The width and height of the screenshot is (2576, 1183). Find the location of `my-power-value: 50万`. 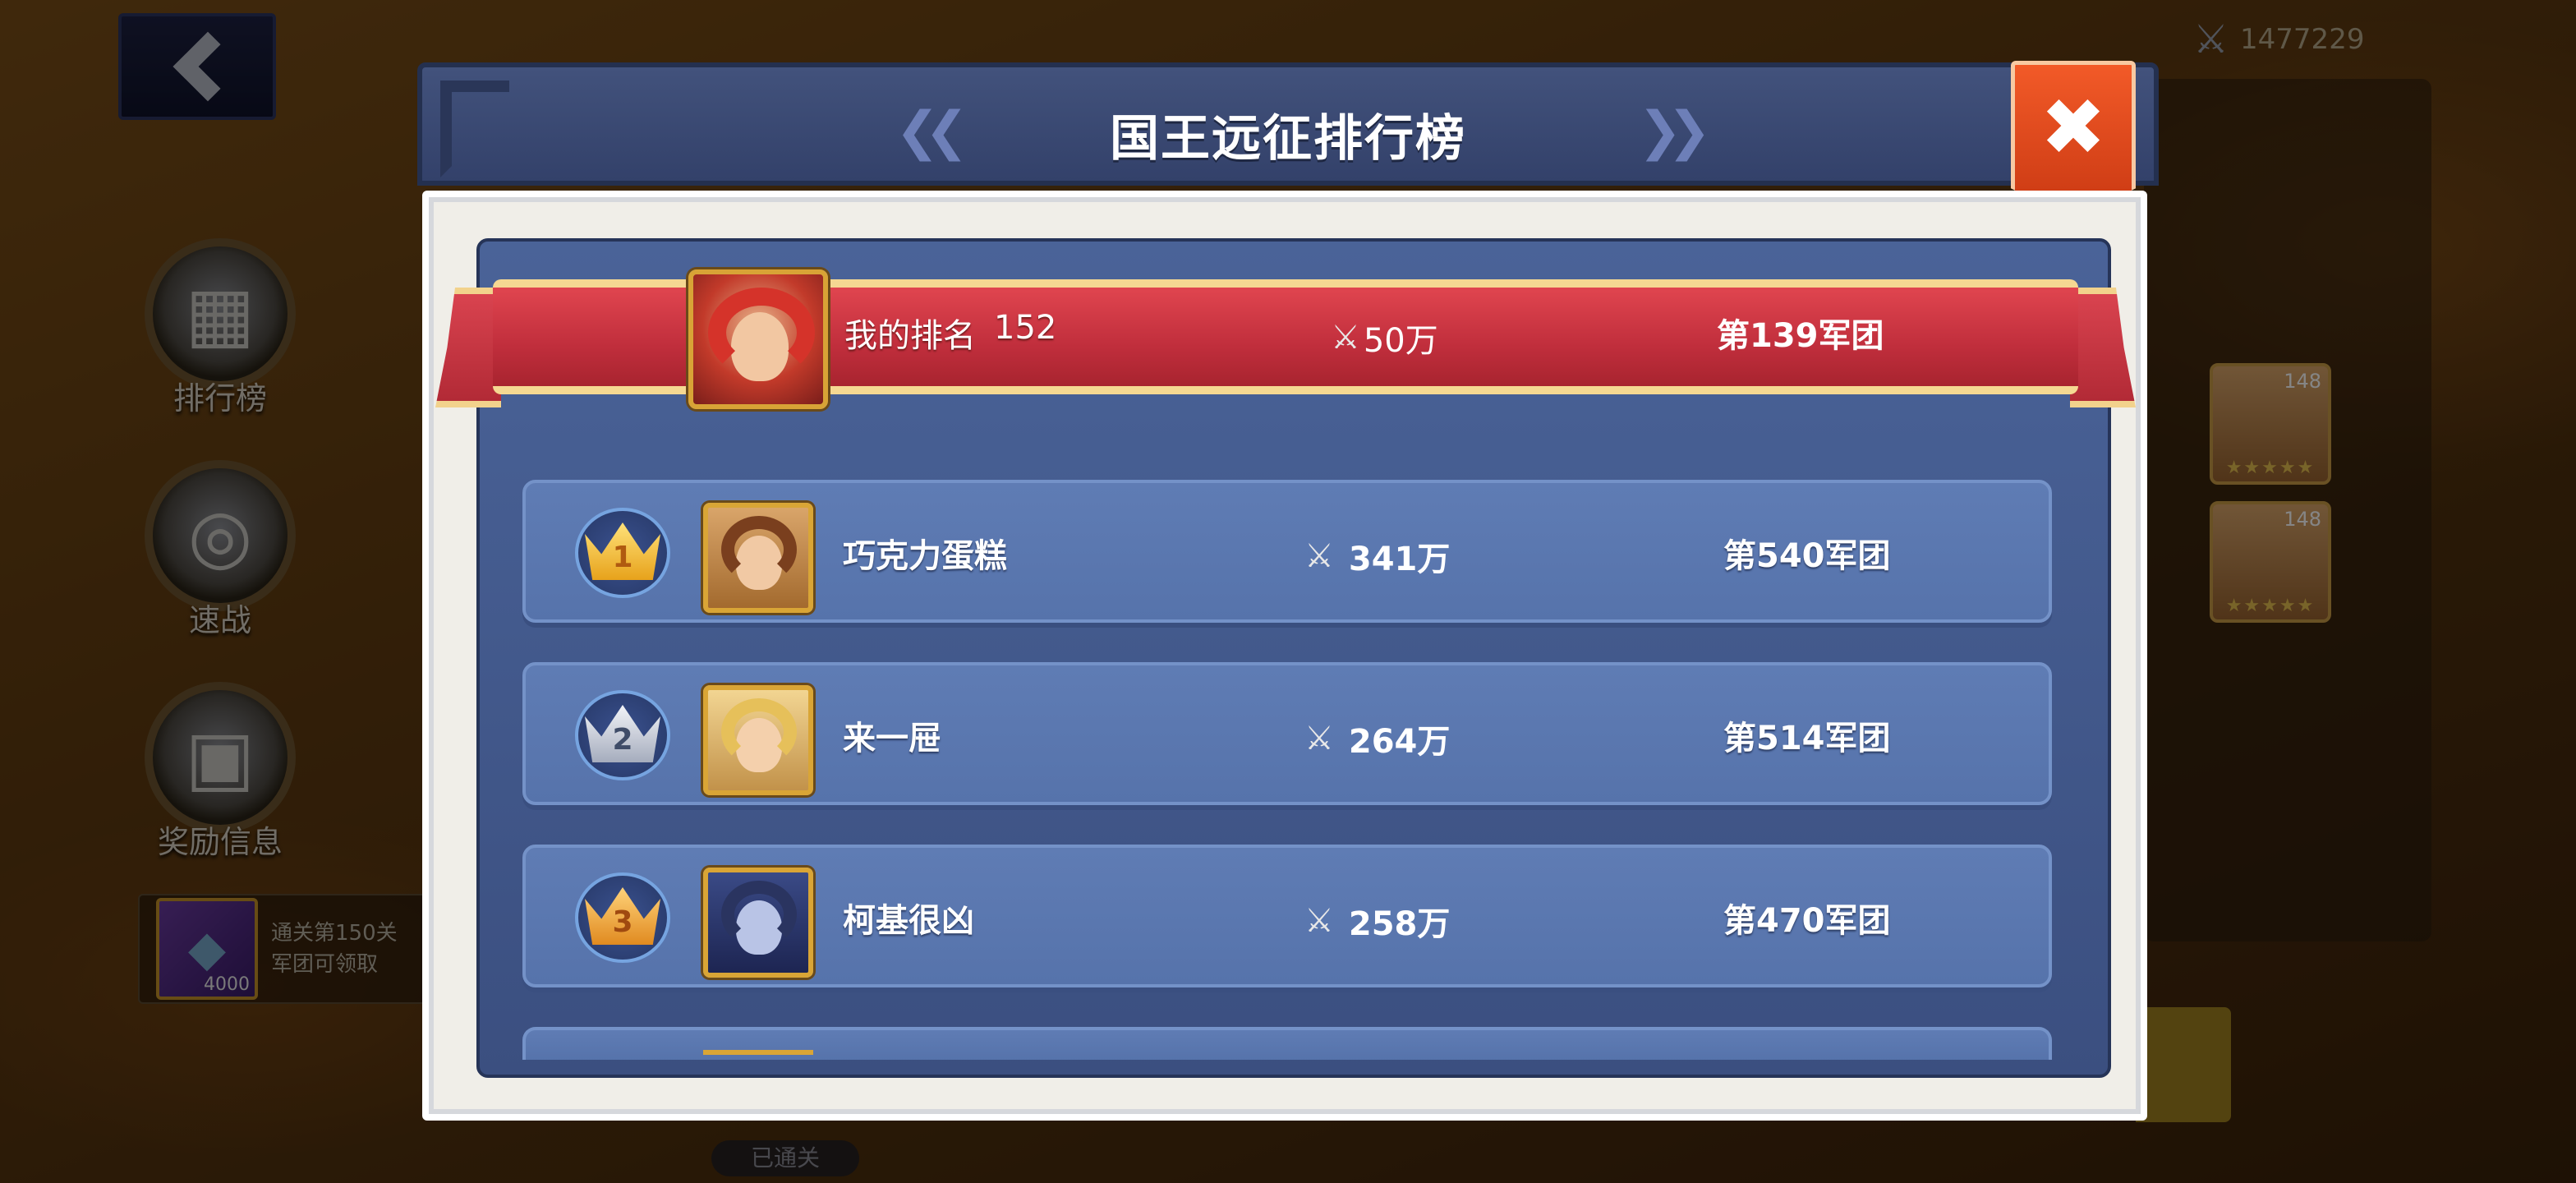

my-power-value: 50万 is located at coordinates (1400, 341).